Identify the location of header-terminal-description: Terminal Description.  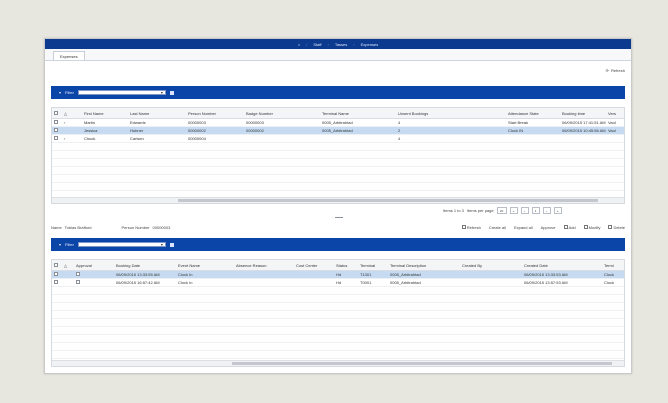
(424, 265).